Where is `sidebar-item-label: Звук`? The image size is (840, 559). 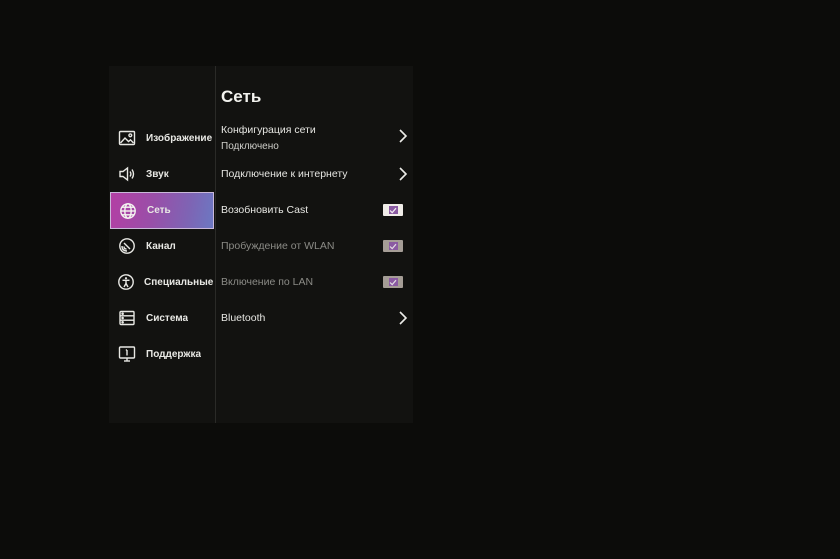
sidebar-item-label: Звук is located at coordinates (157, 174).